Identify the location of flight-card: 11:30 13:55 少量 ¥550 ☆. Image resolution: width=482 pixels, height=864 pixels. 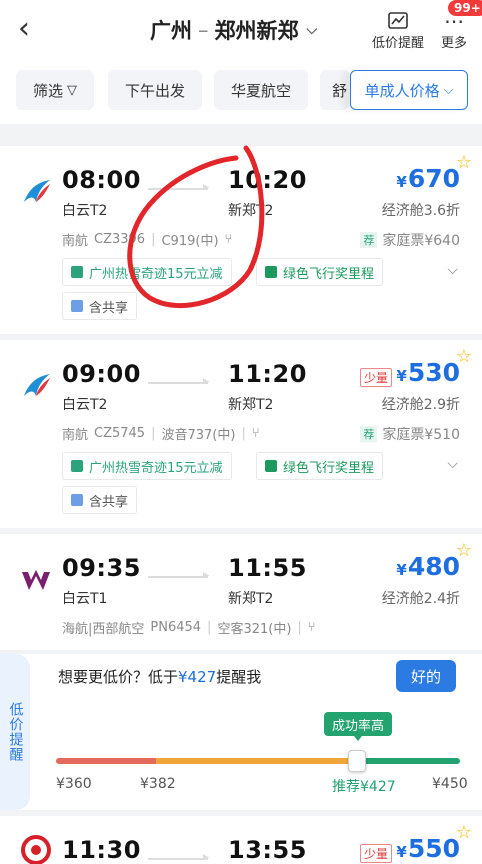
(241, 840).